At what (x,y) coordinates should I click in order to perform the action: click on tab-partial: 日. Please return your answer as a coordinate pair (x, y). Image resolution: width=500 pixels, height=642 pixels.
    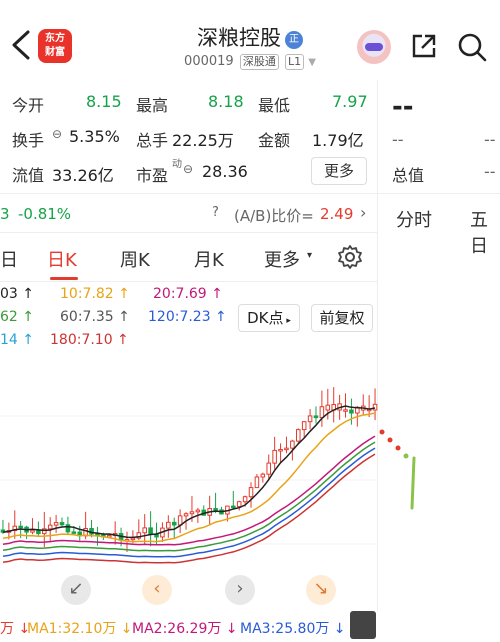
    Looking at the image, I should click on (9, 259).